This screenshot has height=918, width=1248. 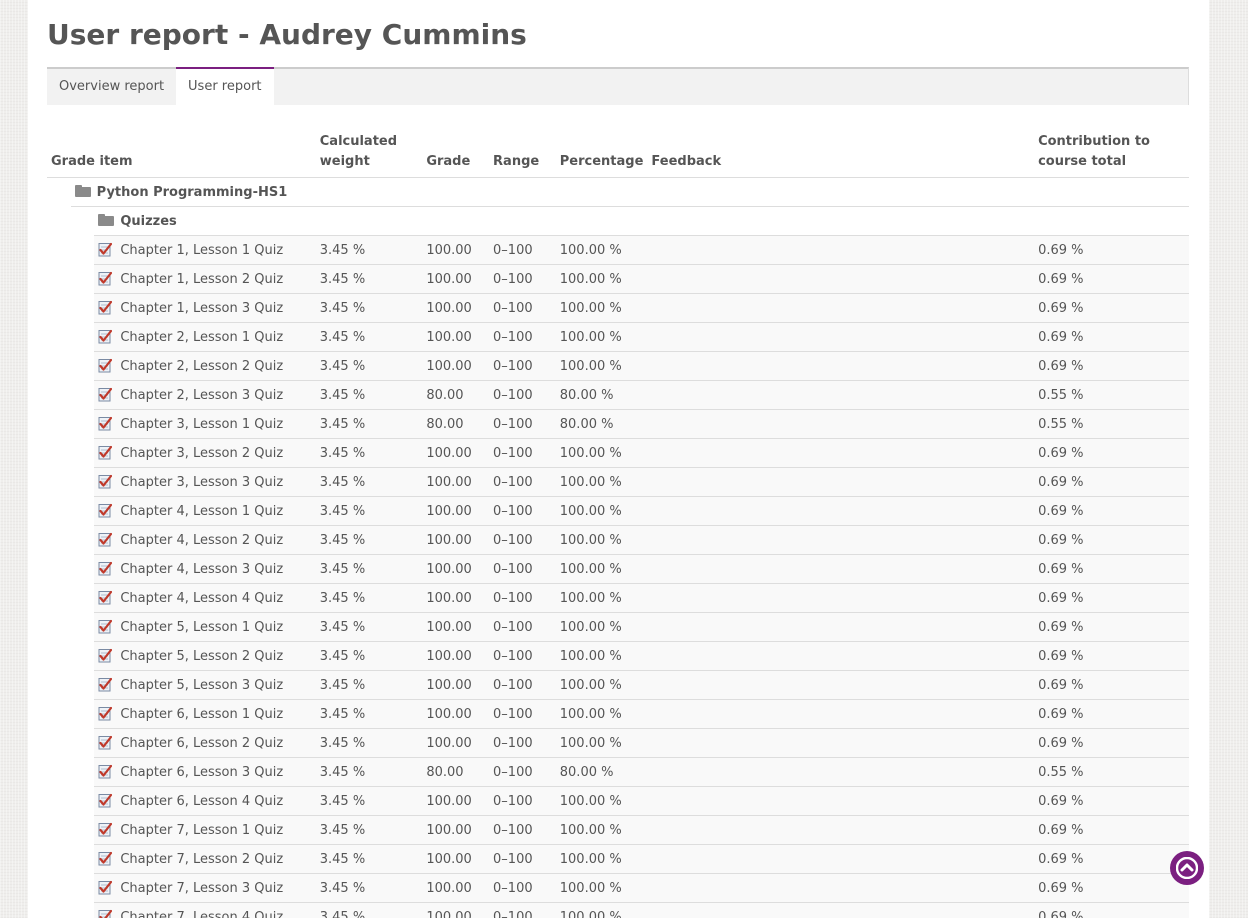 What do you see at coordinates (201, 888) in the screenshot?
I see `grade-item-link: Chapter 7, Lesson 3 Quiz` at bounding box center [201, 888].